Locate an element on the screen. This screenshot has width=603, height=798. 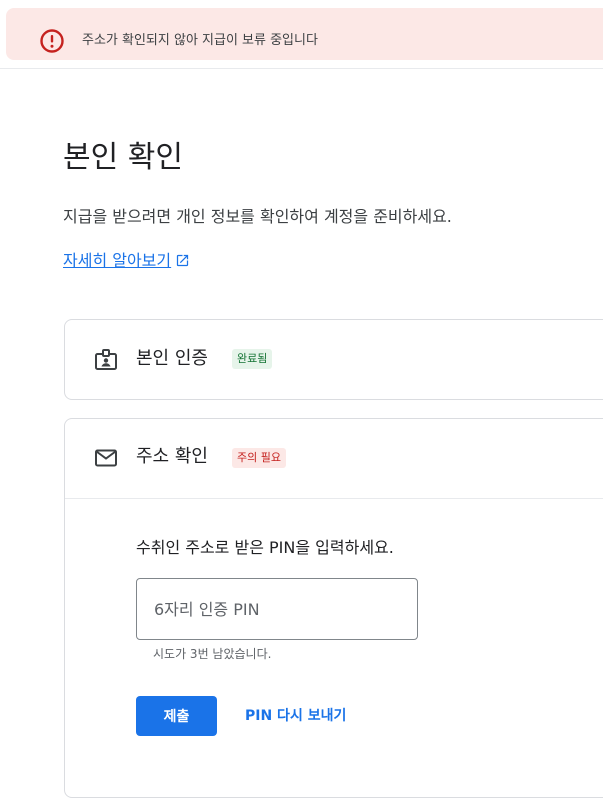
pin-instruction: 수취인 주소로 받은 PIN을 입력하세요. is located at coordinates (265, 547).